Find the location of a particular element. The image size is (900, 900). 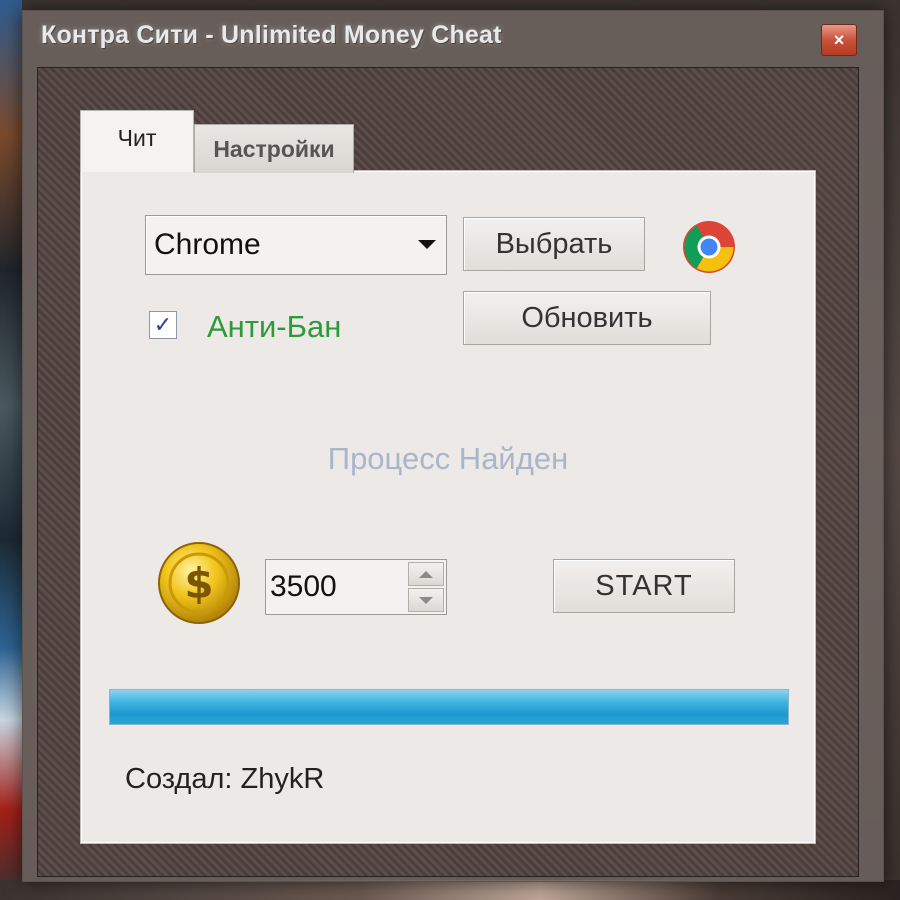

title-bar: Контра Сити - Unlimited Money Cheat × is located at coordinates (453, 37).